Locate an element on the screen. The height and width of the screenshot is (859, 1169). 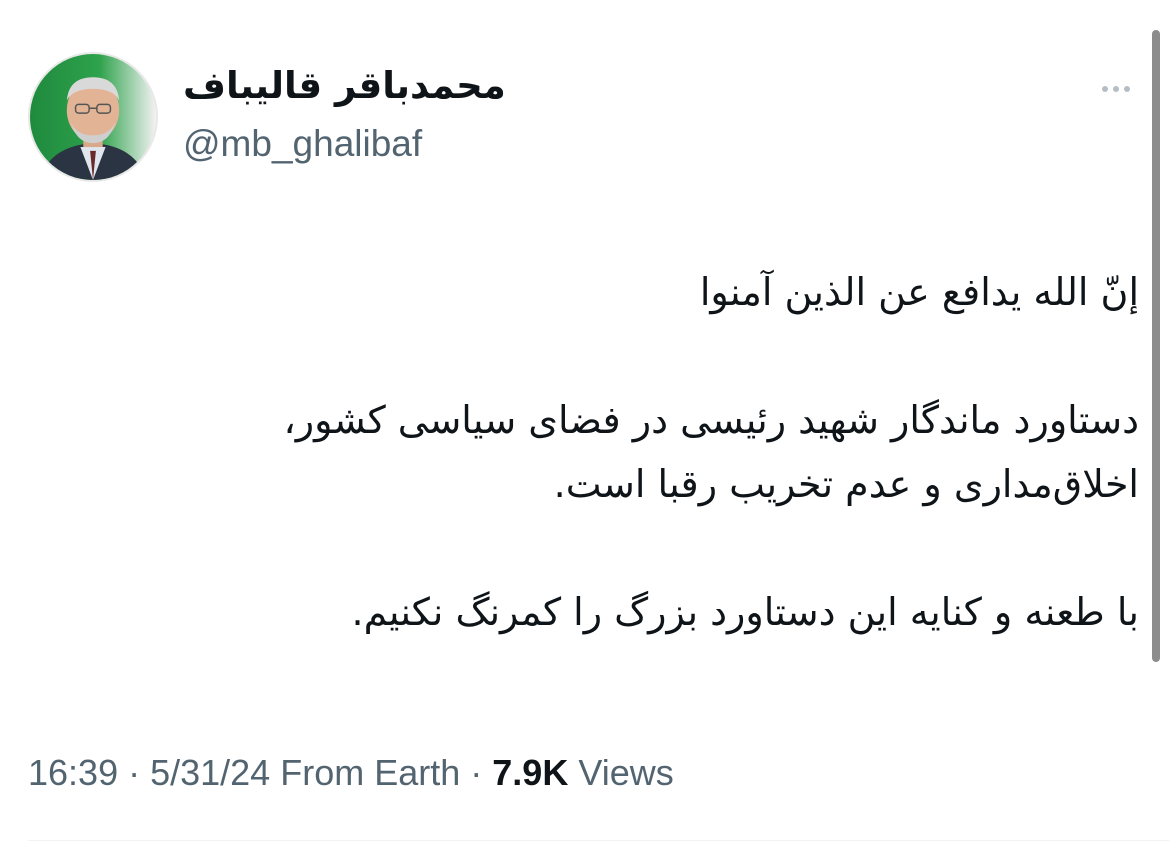
tweet-metadata: 16:39 · 5/31/24 From Earth · 7.9K Views is located at coordinates (351, 773).